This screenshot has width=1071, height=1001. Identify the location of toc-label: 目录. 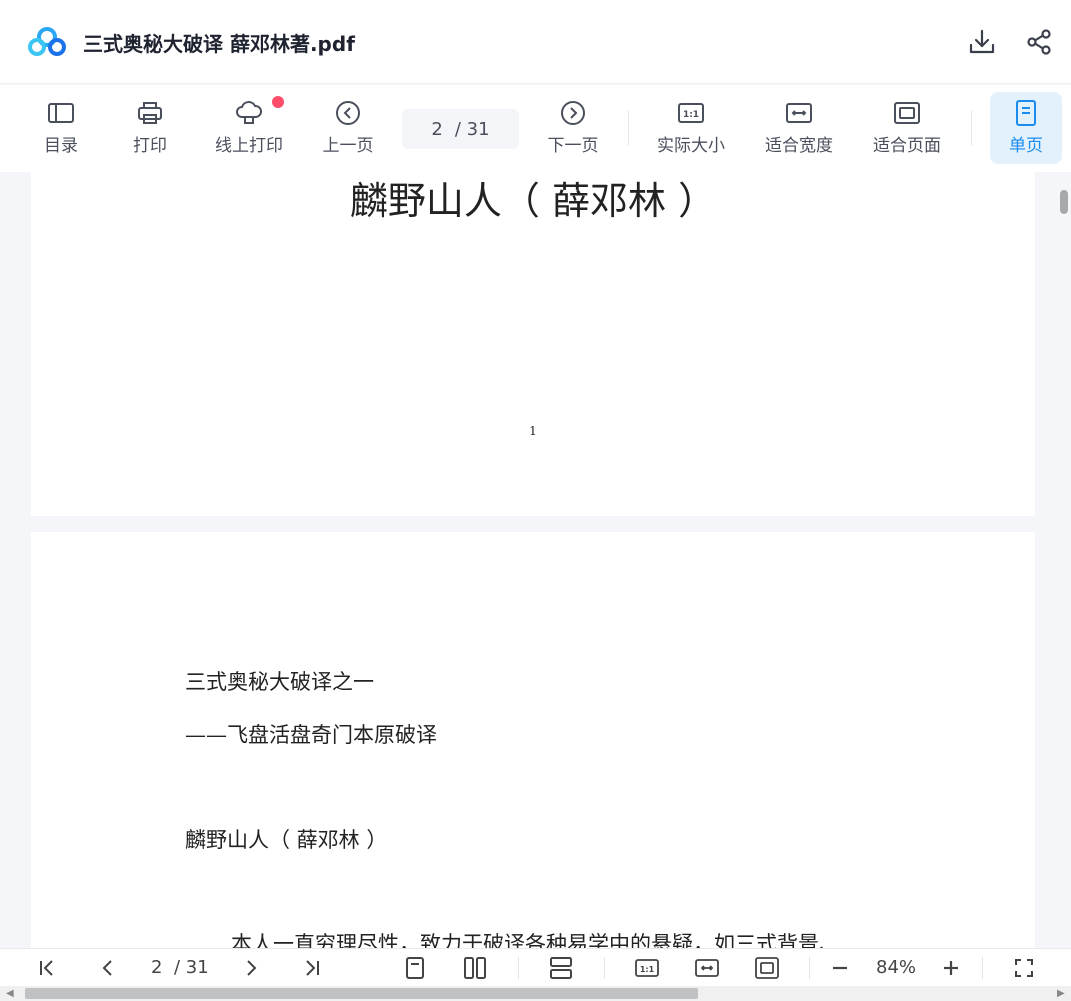
(61, 146).